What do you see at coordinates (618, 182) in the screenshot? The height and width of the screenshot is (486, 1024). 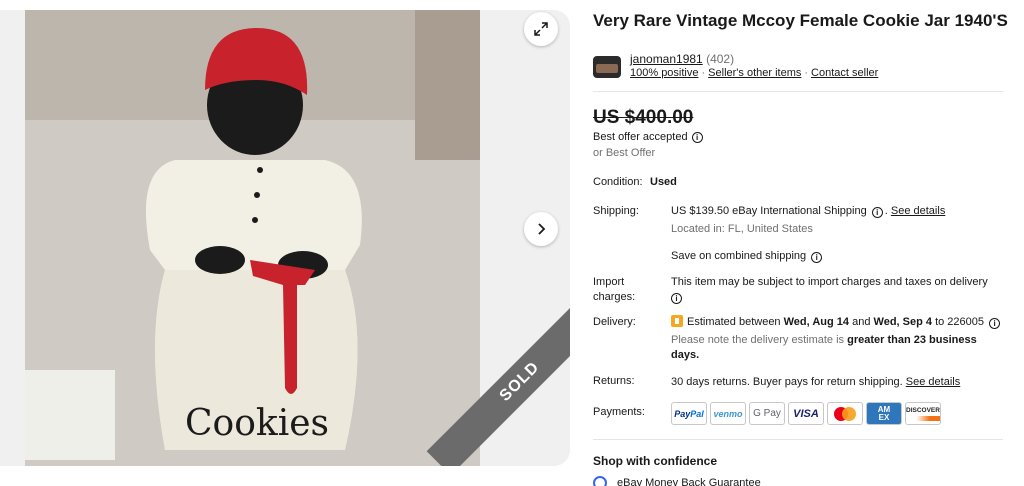 I see `condition-label: Condition:` at bounding box center [618, 182].